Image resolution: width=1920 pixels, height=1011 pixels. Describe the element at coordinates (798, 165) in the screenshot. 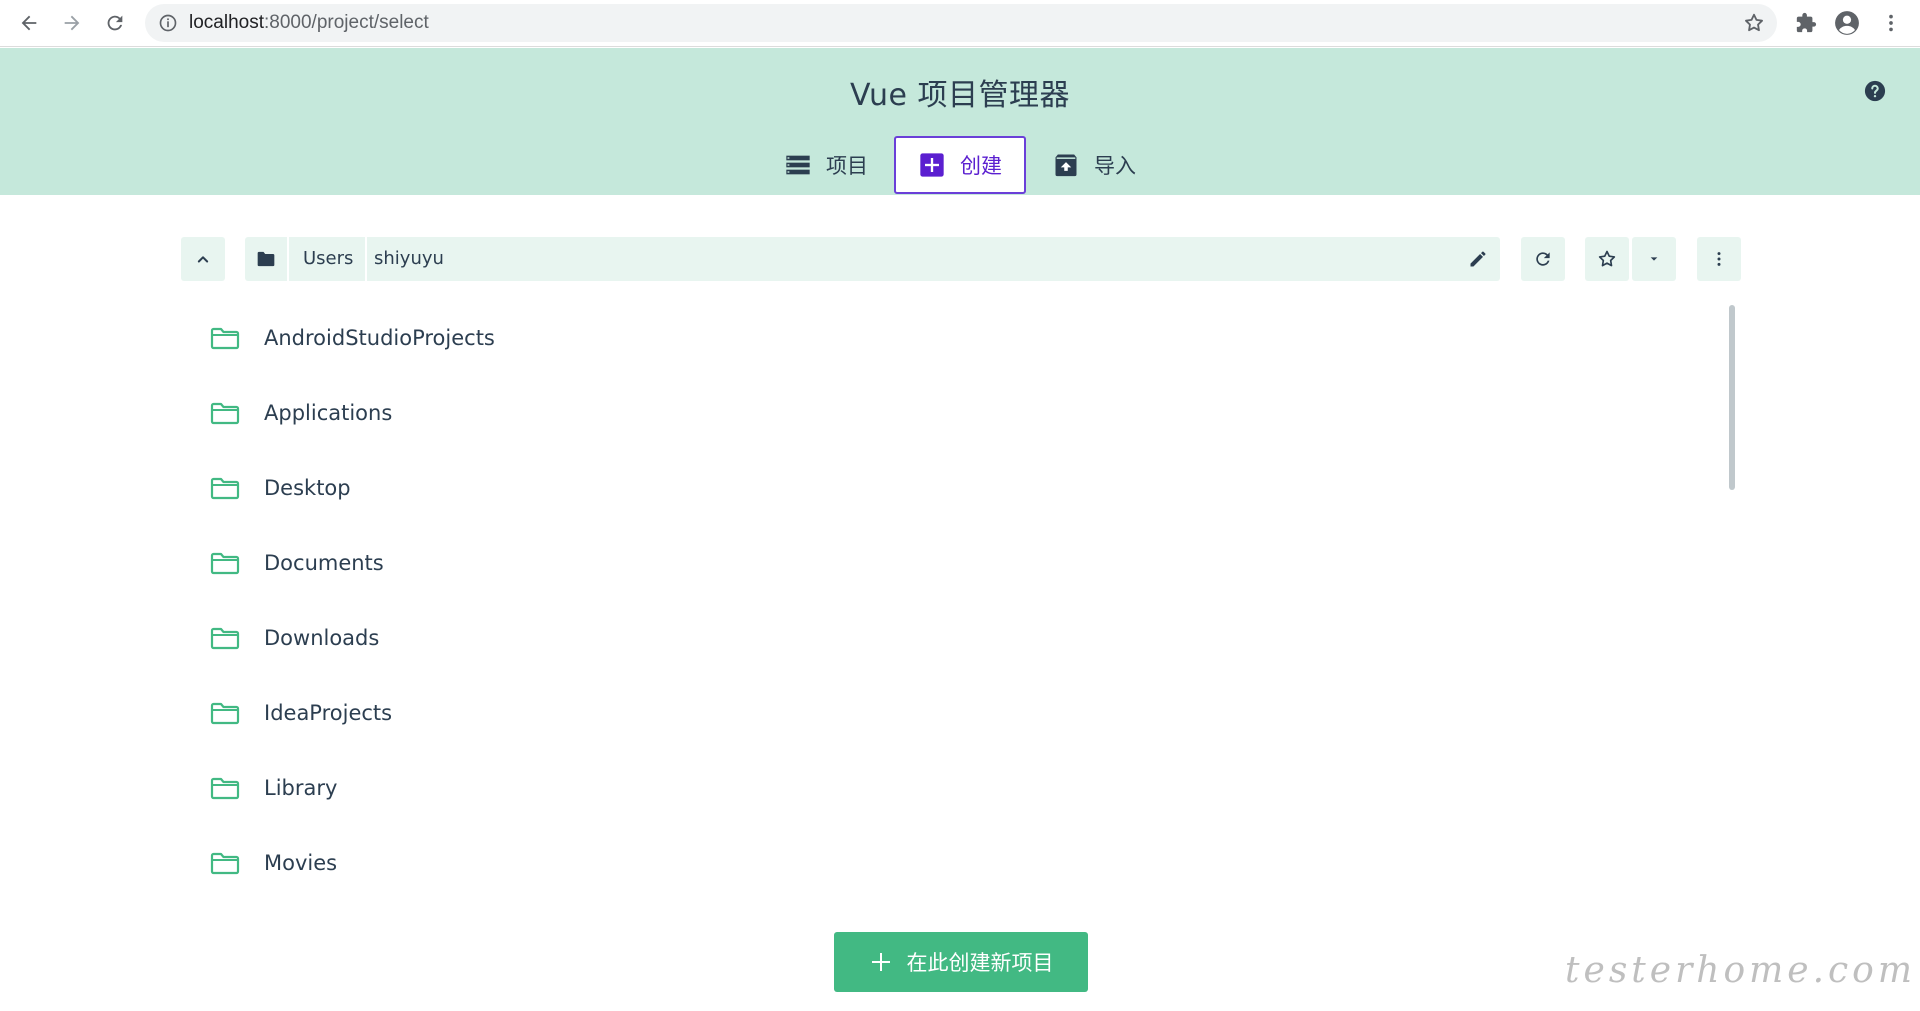

I see `list-icon` at that location.